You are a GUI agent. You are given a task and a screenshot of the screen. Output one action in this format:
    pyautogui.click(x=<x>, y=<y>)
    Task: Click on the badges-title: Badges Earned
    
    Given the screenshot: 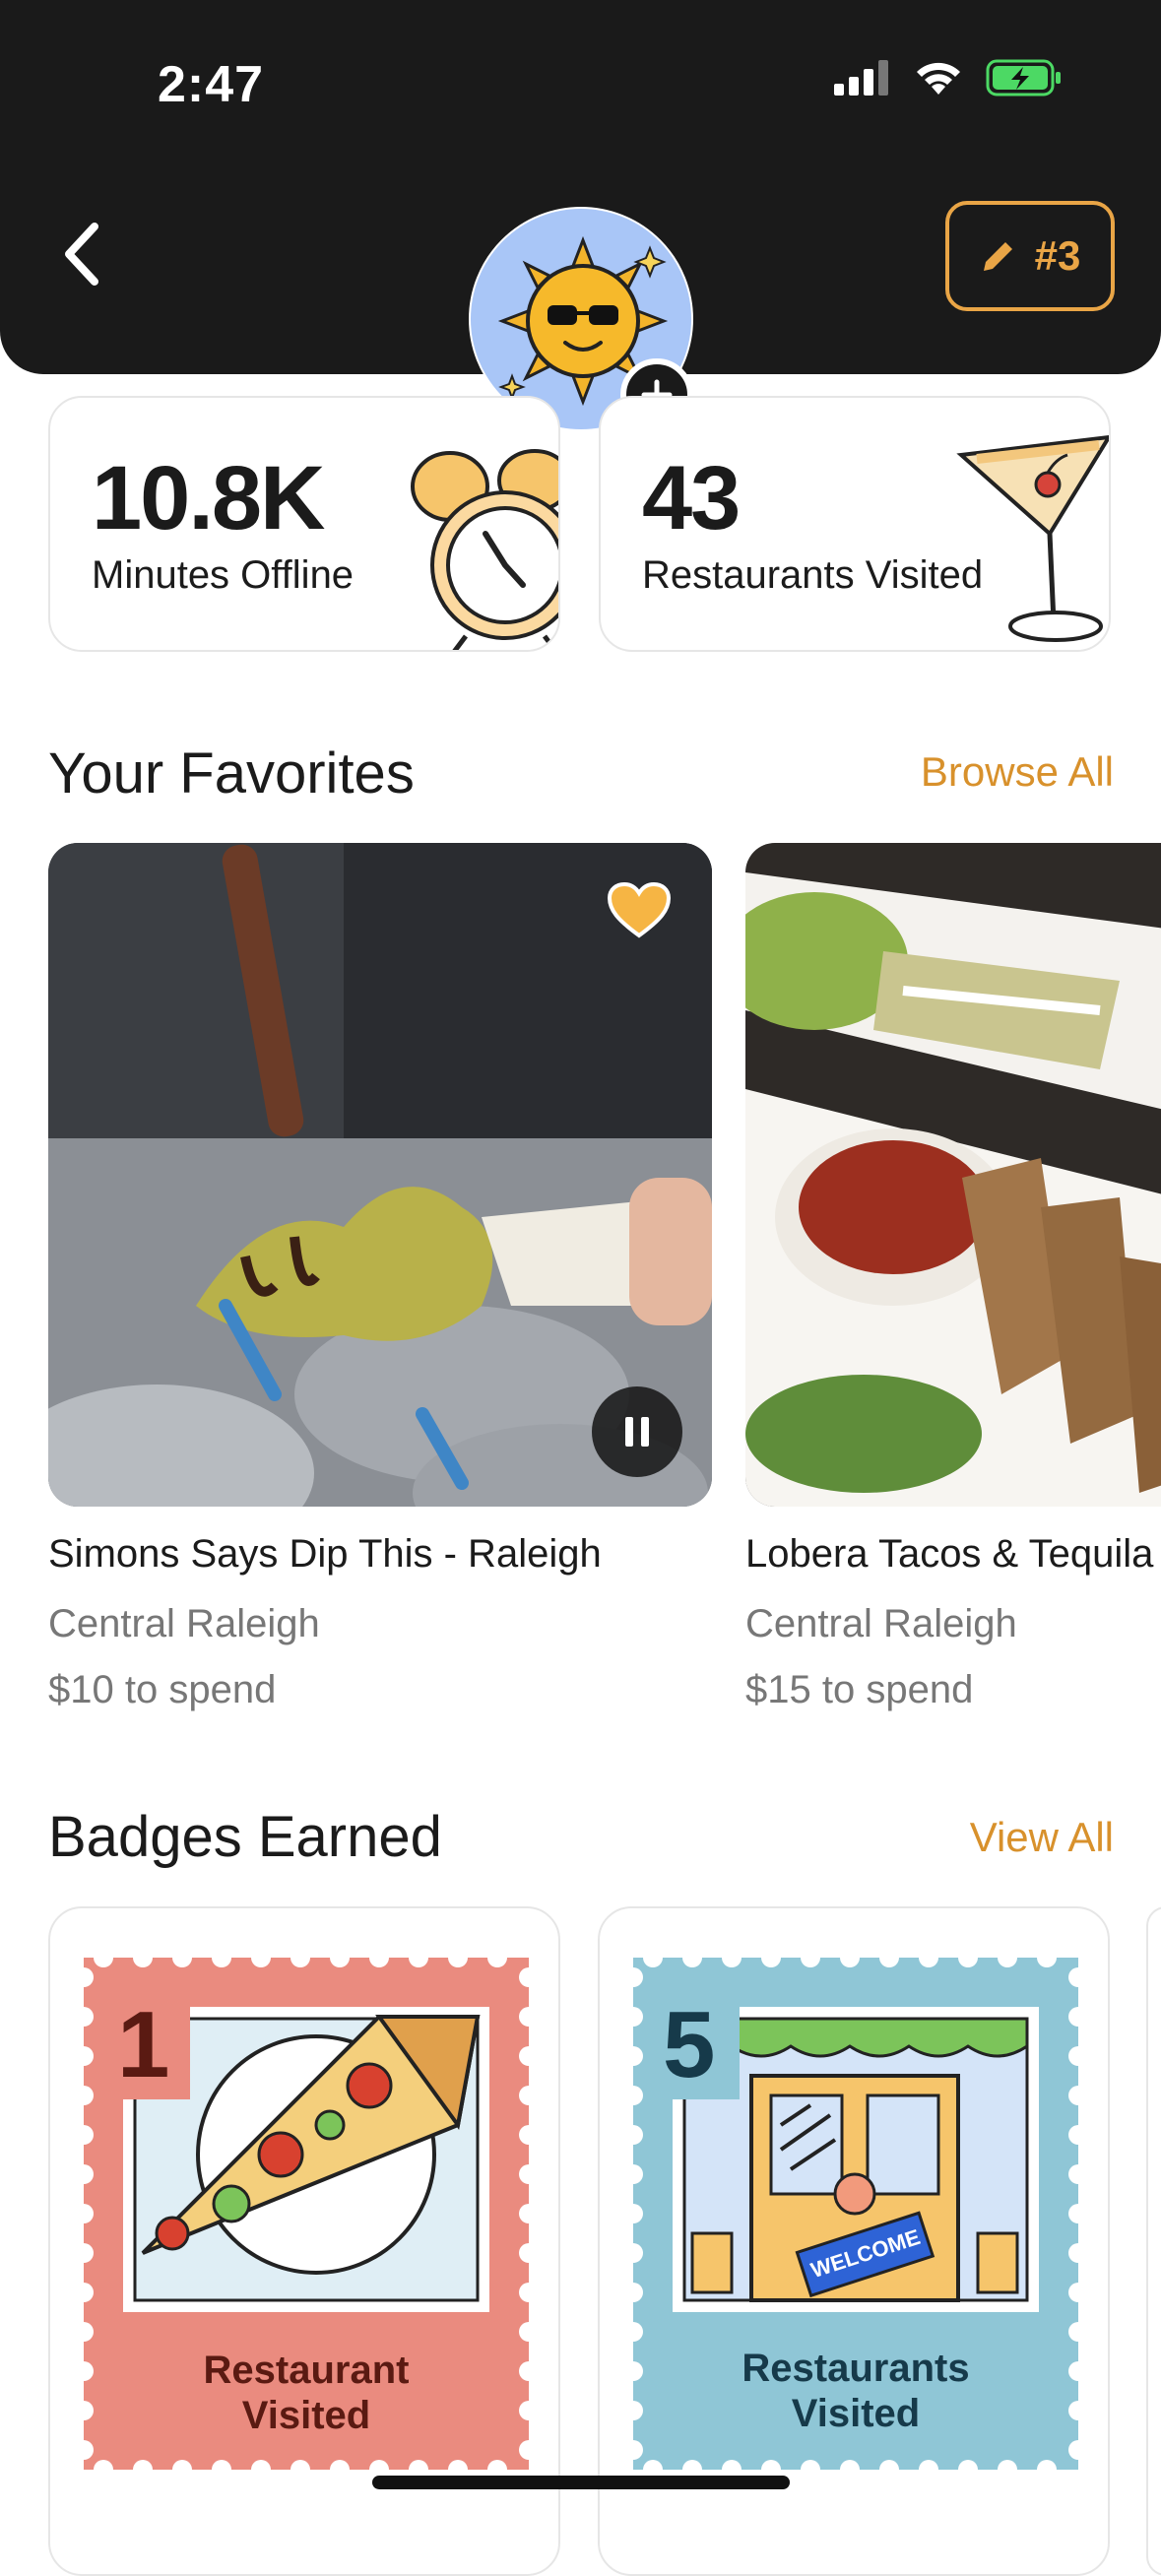 What is the action you would take?
    pyautogui.click(x=245, y=1837)
    